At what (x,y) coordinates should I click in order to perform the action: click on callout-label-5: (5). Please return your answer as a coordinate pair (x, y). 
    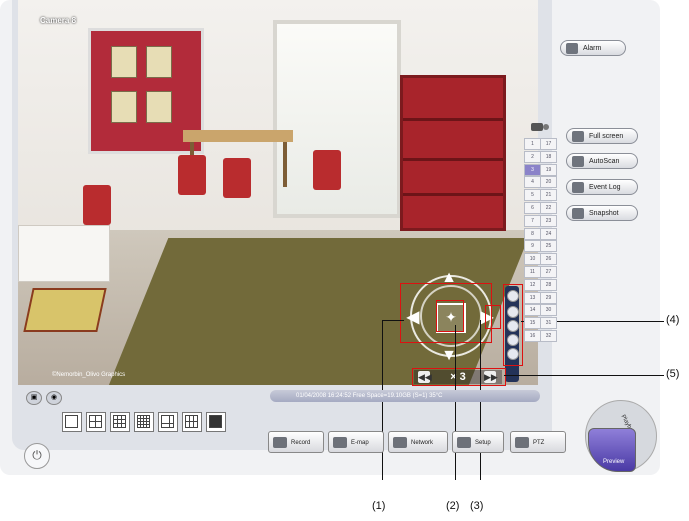
    Looking at the image, I should click on (673, 374).